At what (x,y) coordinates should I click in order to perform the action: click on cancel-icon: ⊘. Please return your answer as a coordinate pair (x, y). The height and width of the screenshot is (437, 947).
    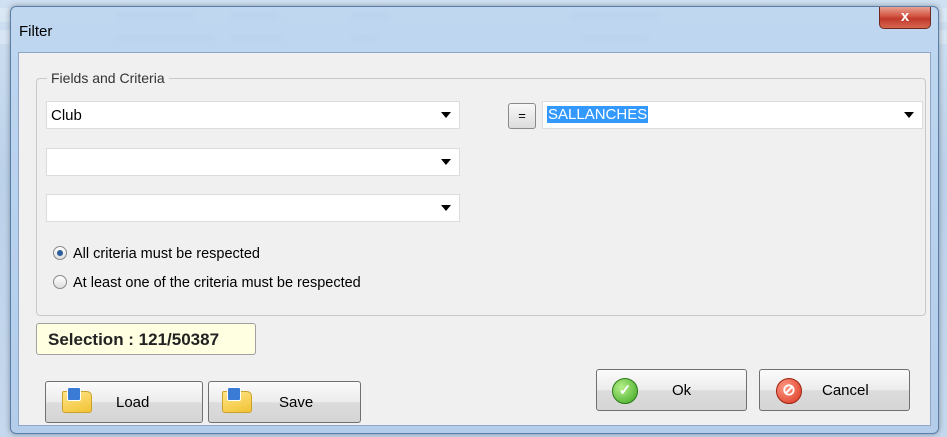
    Looking at the image, I should click on (789, 391).